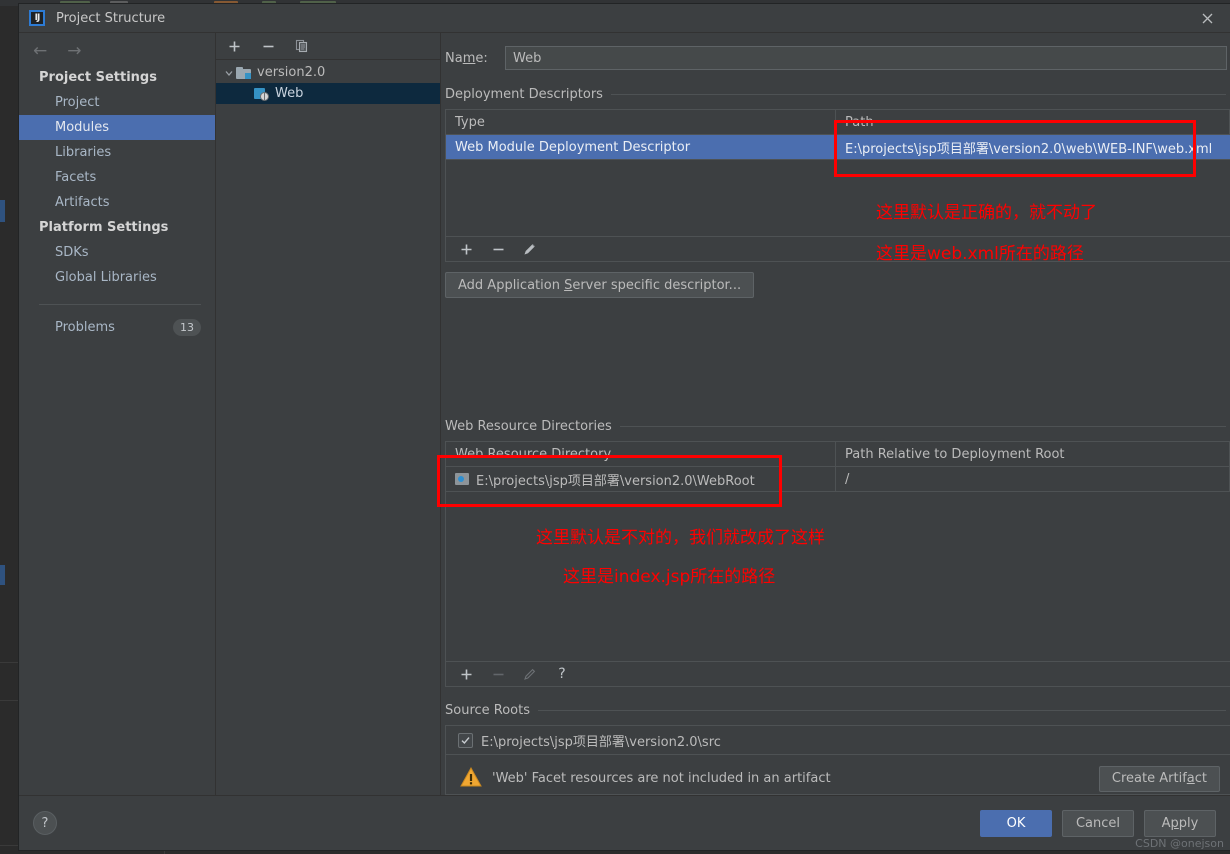 This screenshot has width=1230, height=854. What do you see at coordinates (117, 152) in the screenshot?
I see `sidebar-item-libraries: Libraries` at bounding box center [117, 152].